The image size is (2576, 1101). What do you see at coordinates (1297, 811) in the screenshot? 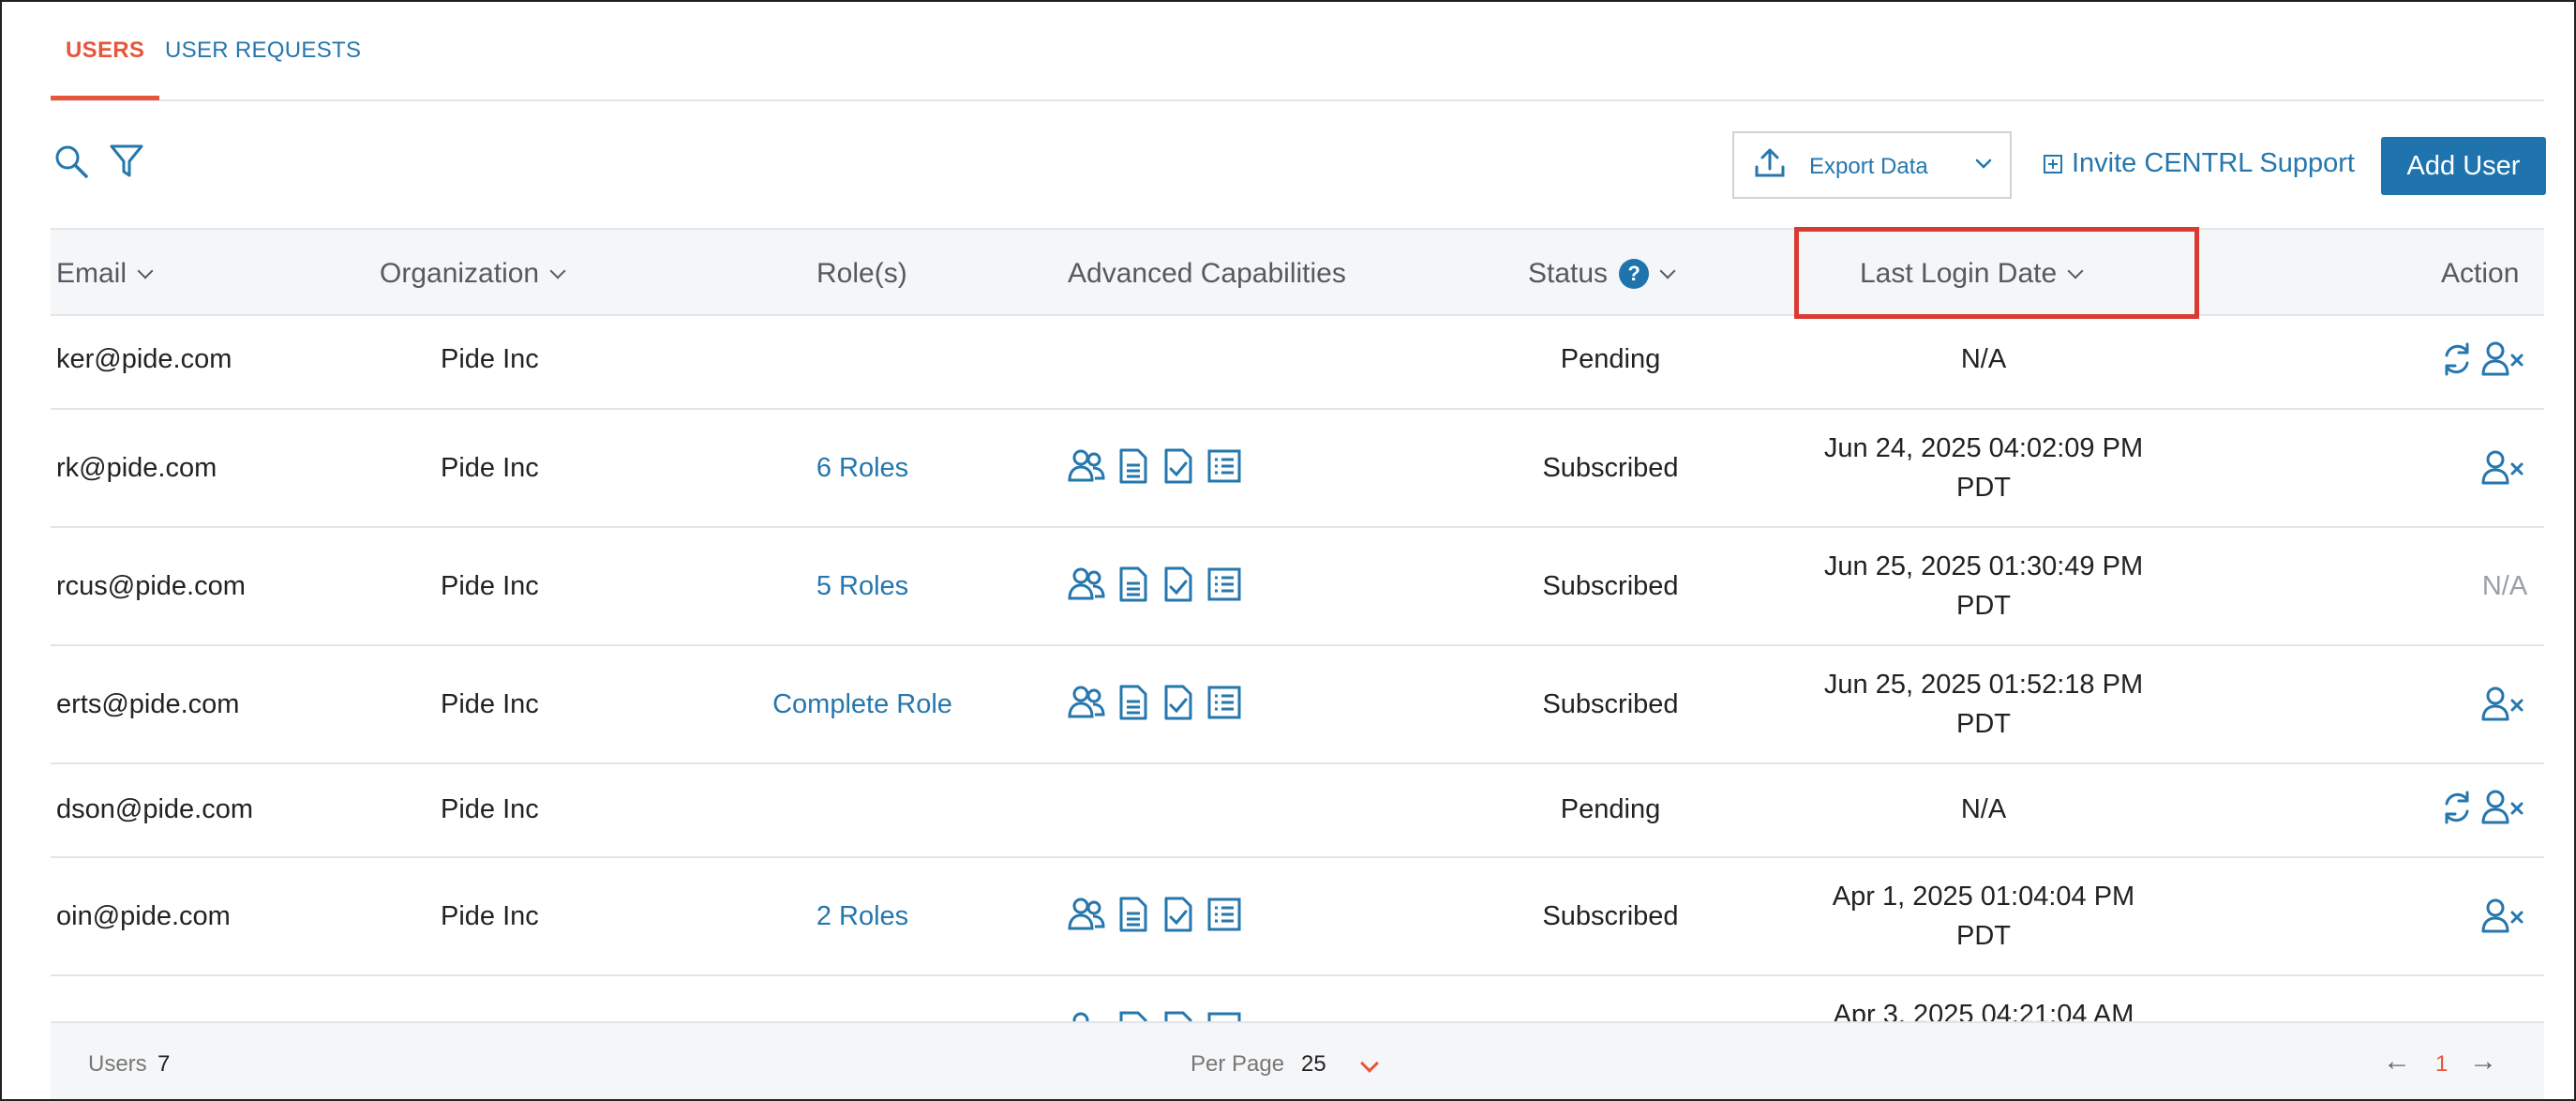
I see `table-row: dson@pide.com Pide Inc Pending N/A` at bounding box center [1297, 811].